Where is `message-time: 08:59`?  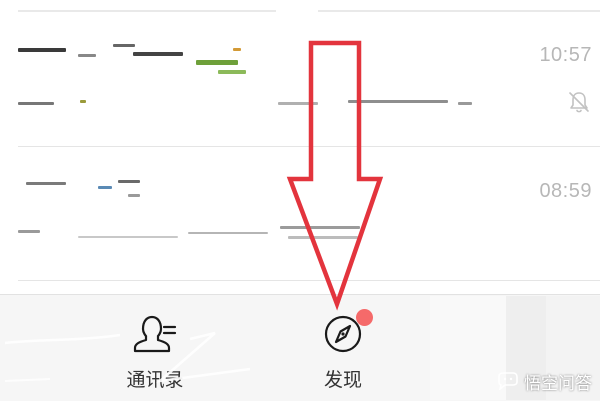 message-time: 08:59 is located at coordinates (565, 191).